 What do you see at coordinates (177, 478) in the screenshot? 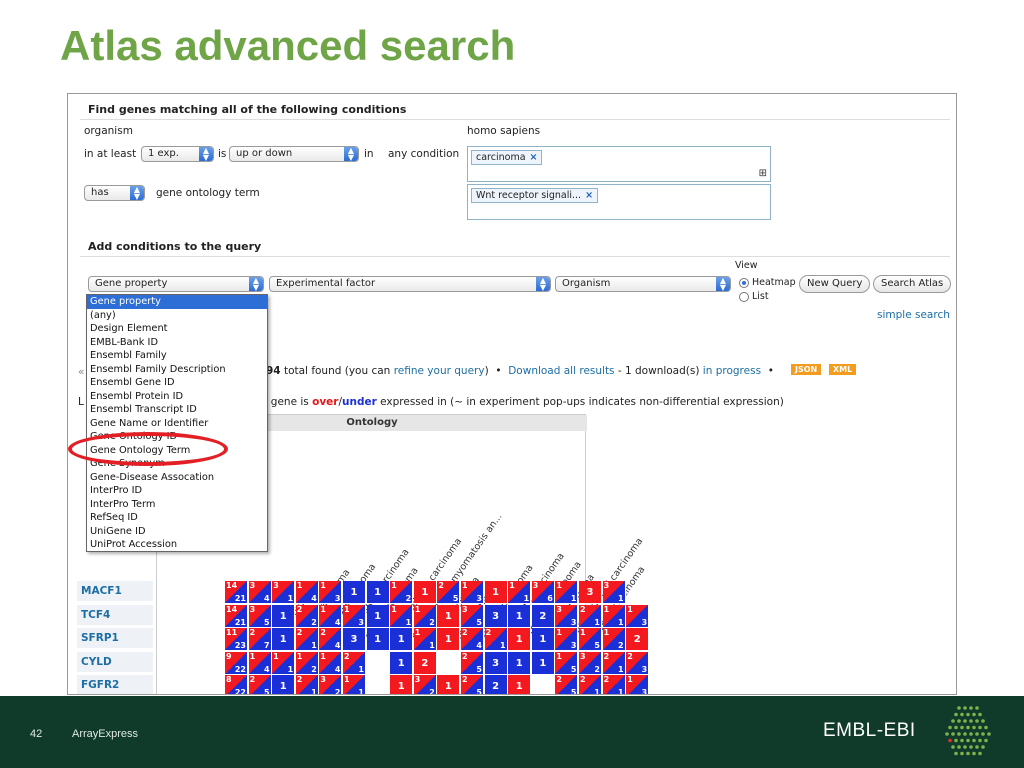
I see `dropdown-item: Gene-Disease Assocation` at bounding box center [177, 478].